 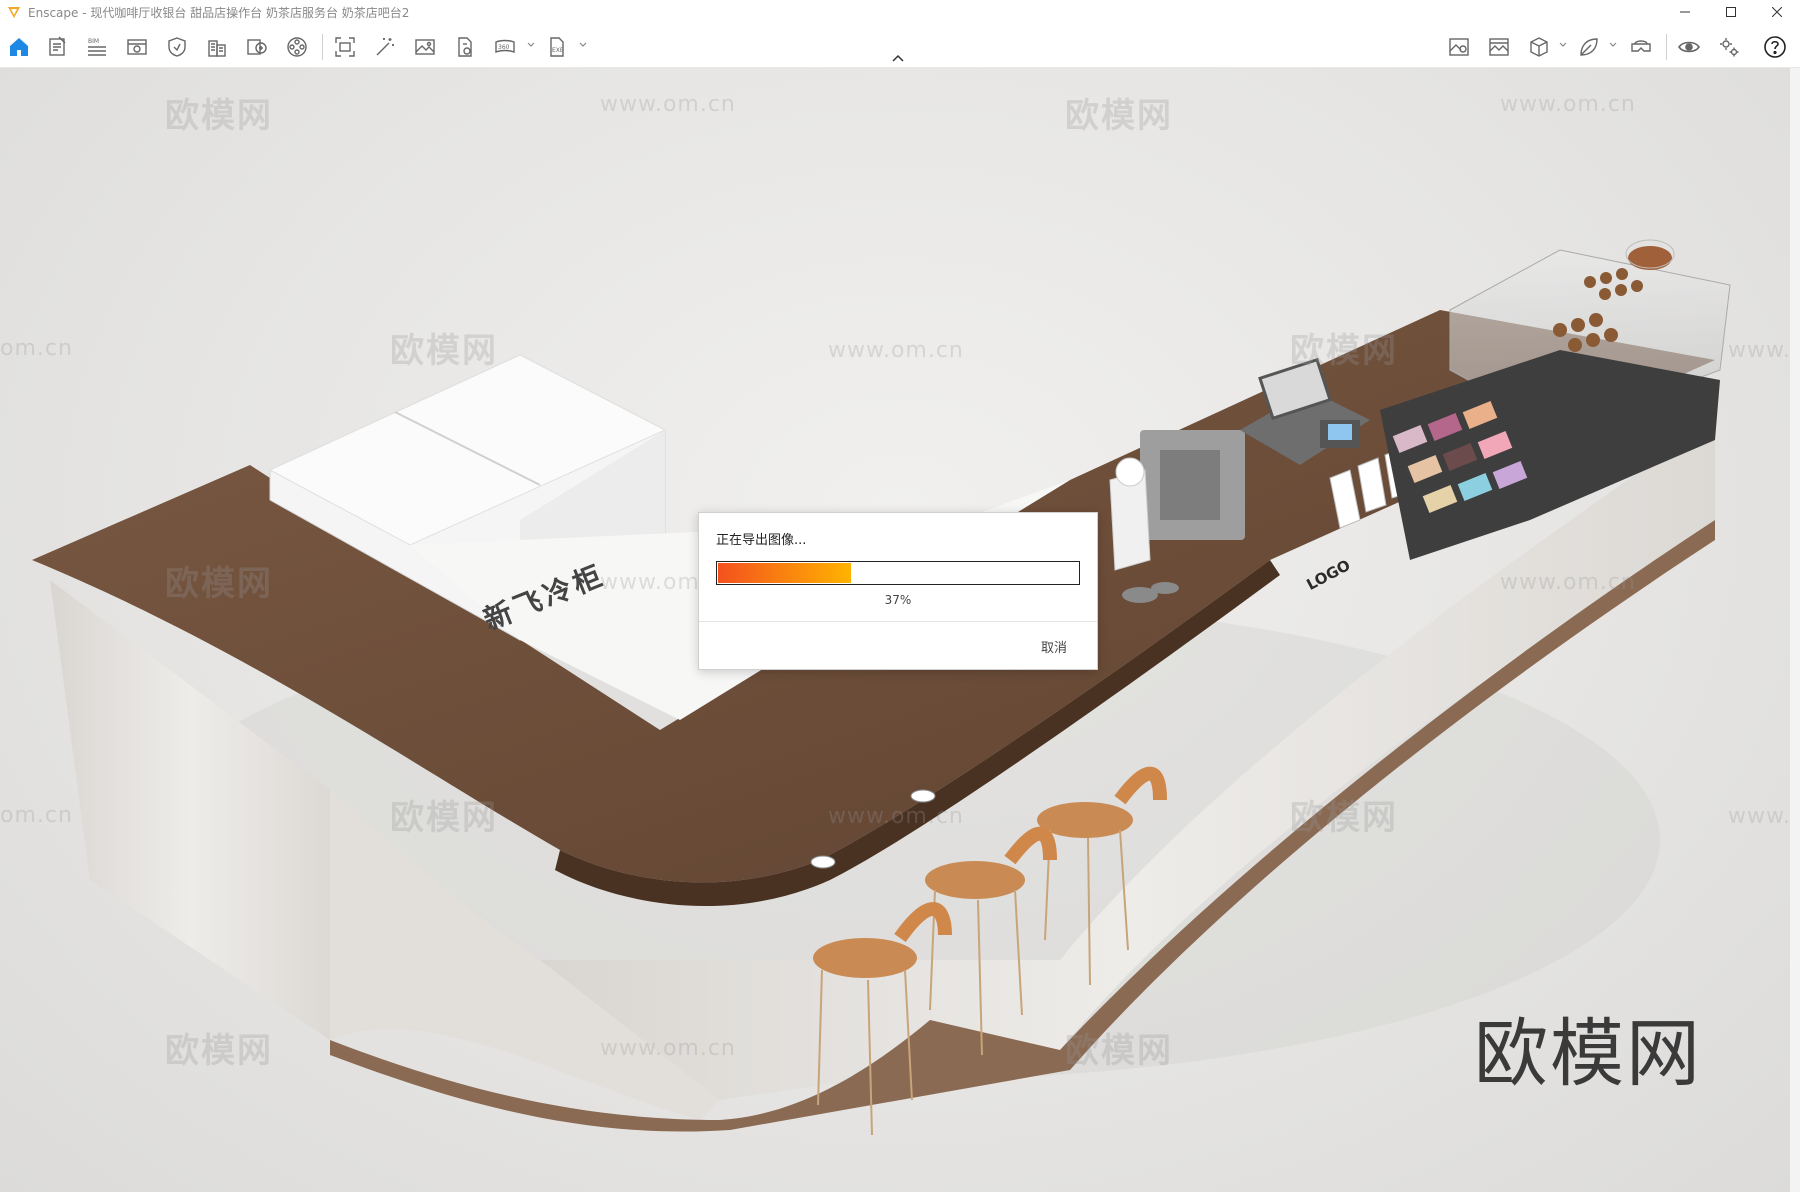 I want to click on settings-button, so click(x=1729, y=47).